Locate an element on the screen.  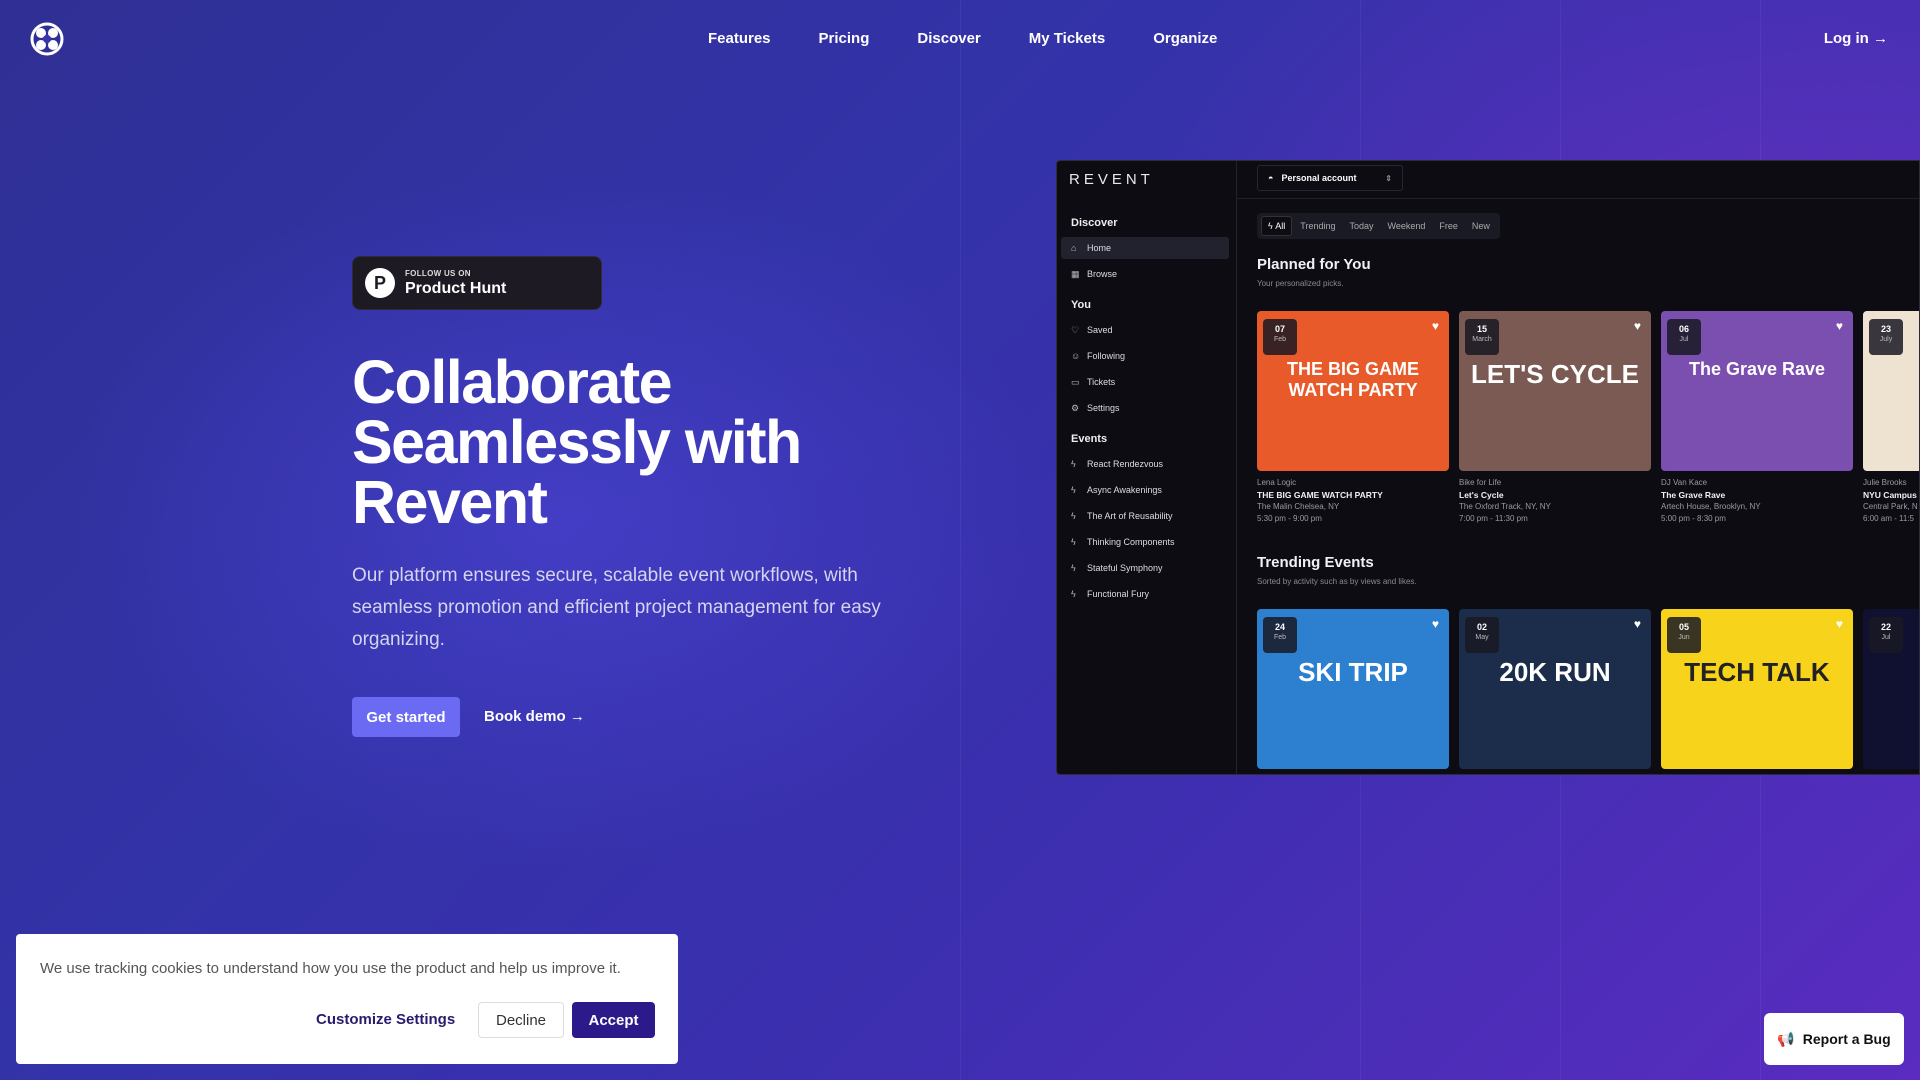
get-started-button: Get started is located at coordinates (406, 717).